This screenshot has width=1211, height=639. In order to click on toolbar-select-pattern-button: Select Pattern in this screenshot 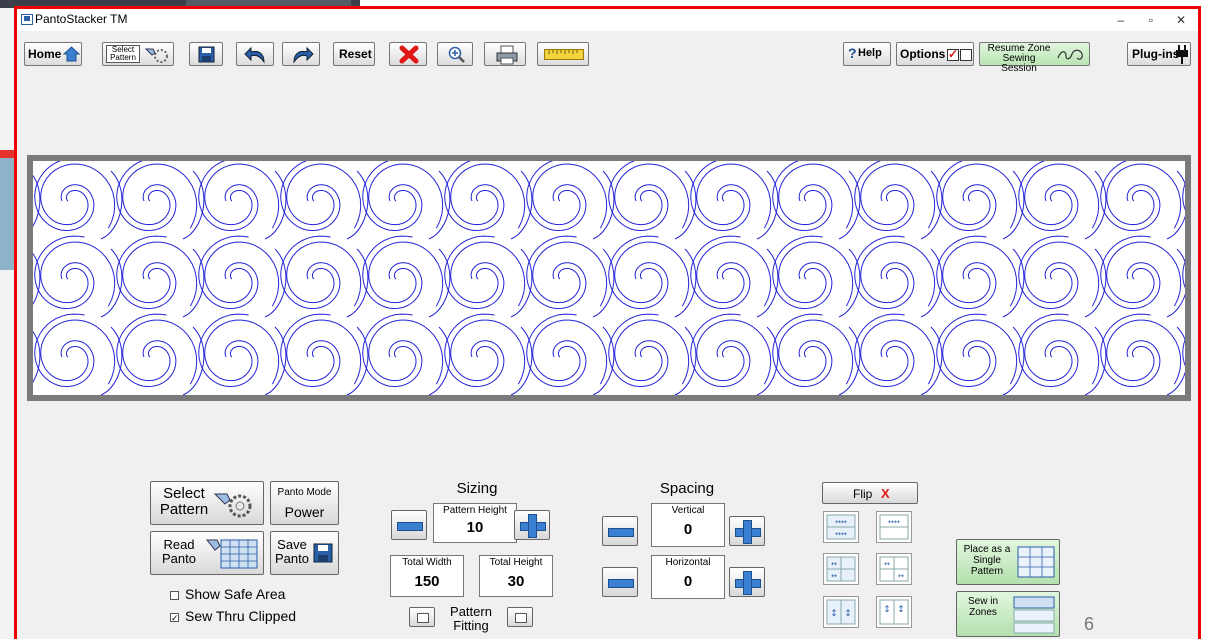, I will do `click(138, 54)`.